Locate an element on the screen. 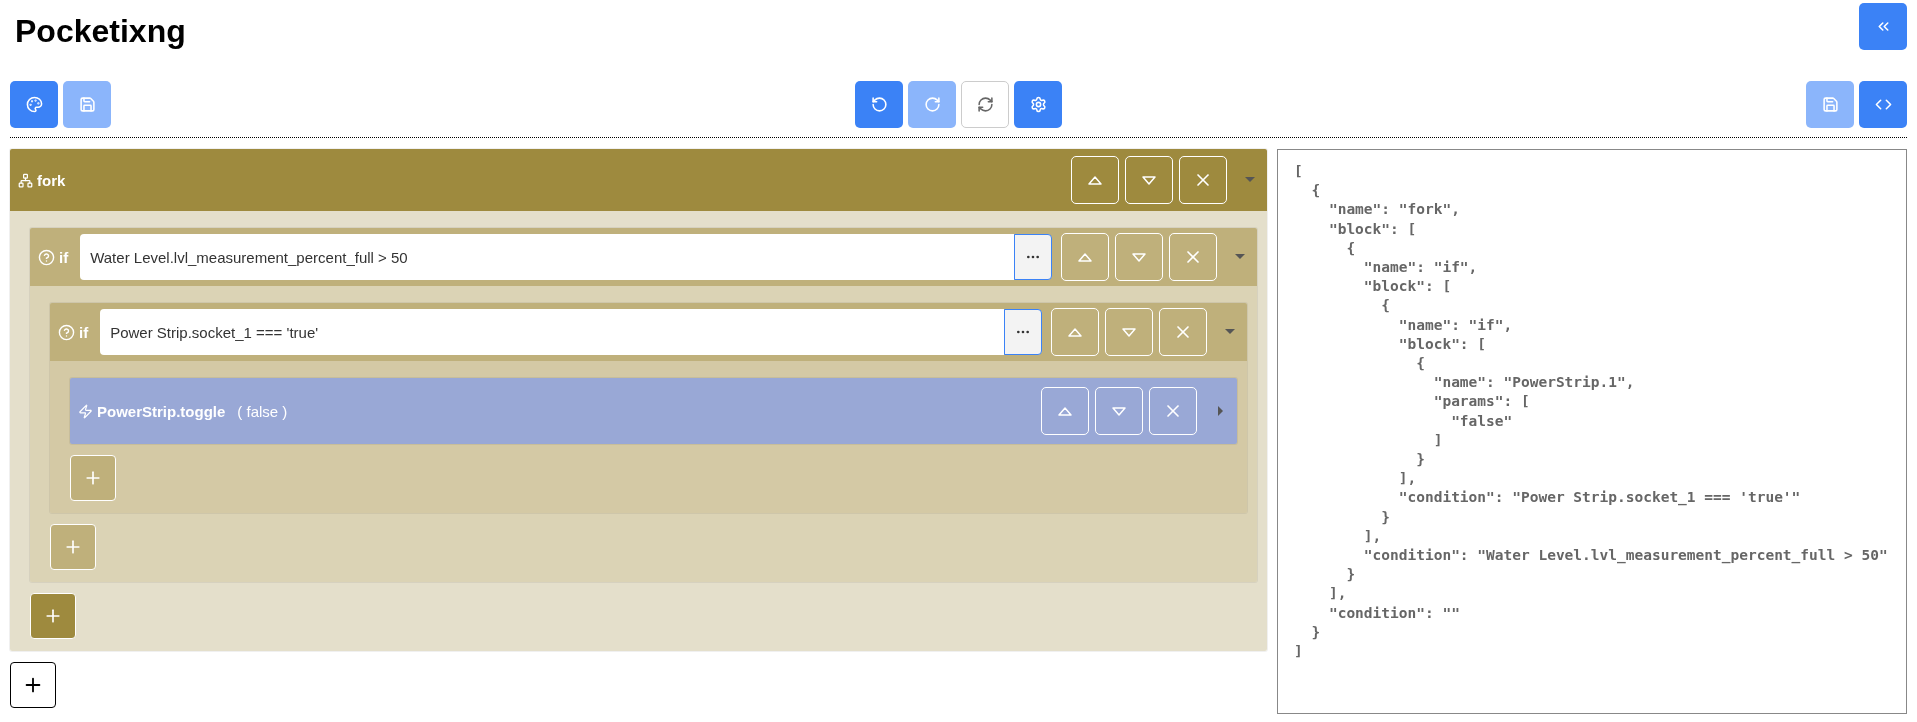 This screenshot has height=722, width=1917. palette-icon is located at coordinates (34, 104).